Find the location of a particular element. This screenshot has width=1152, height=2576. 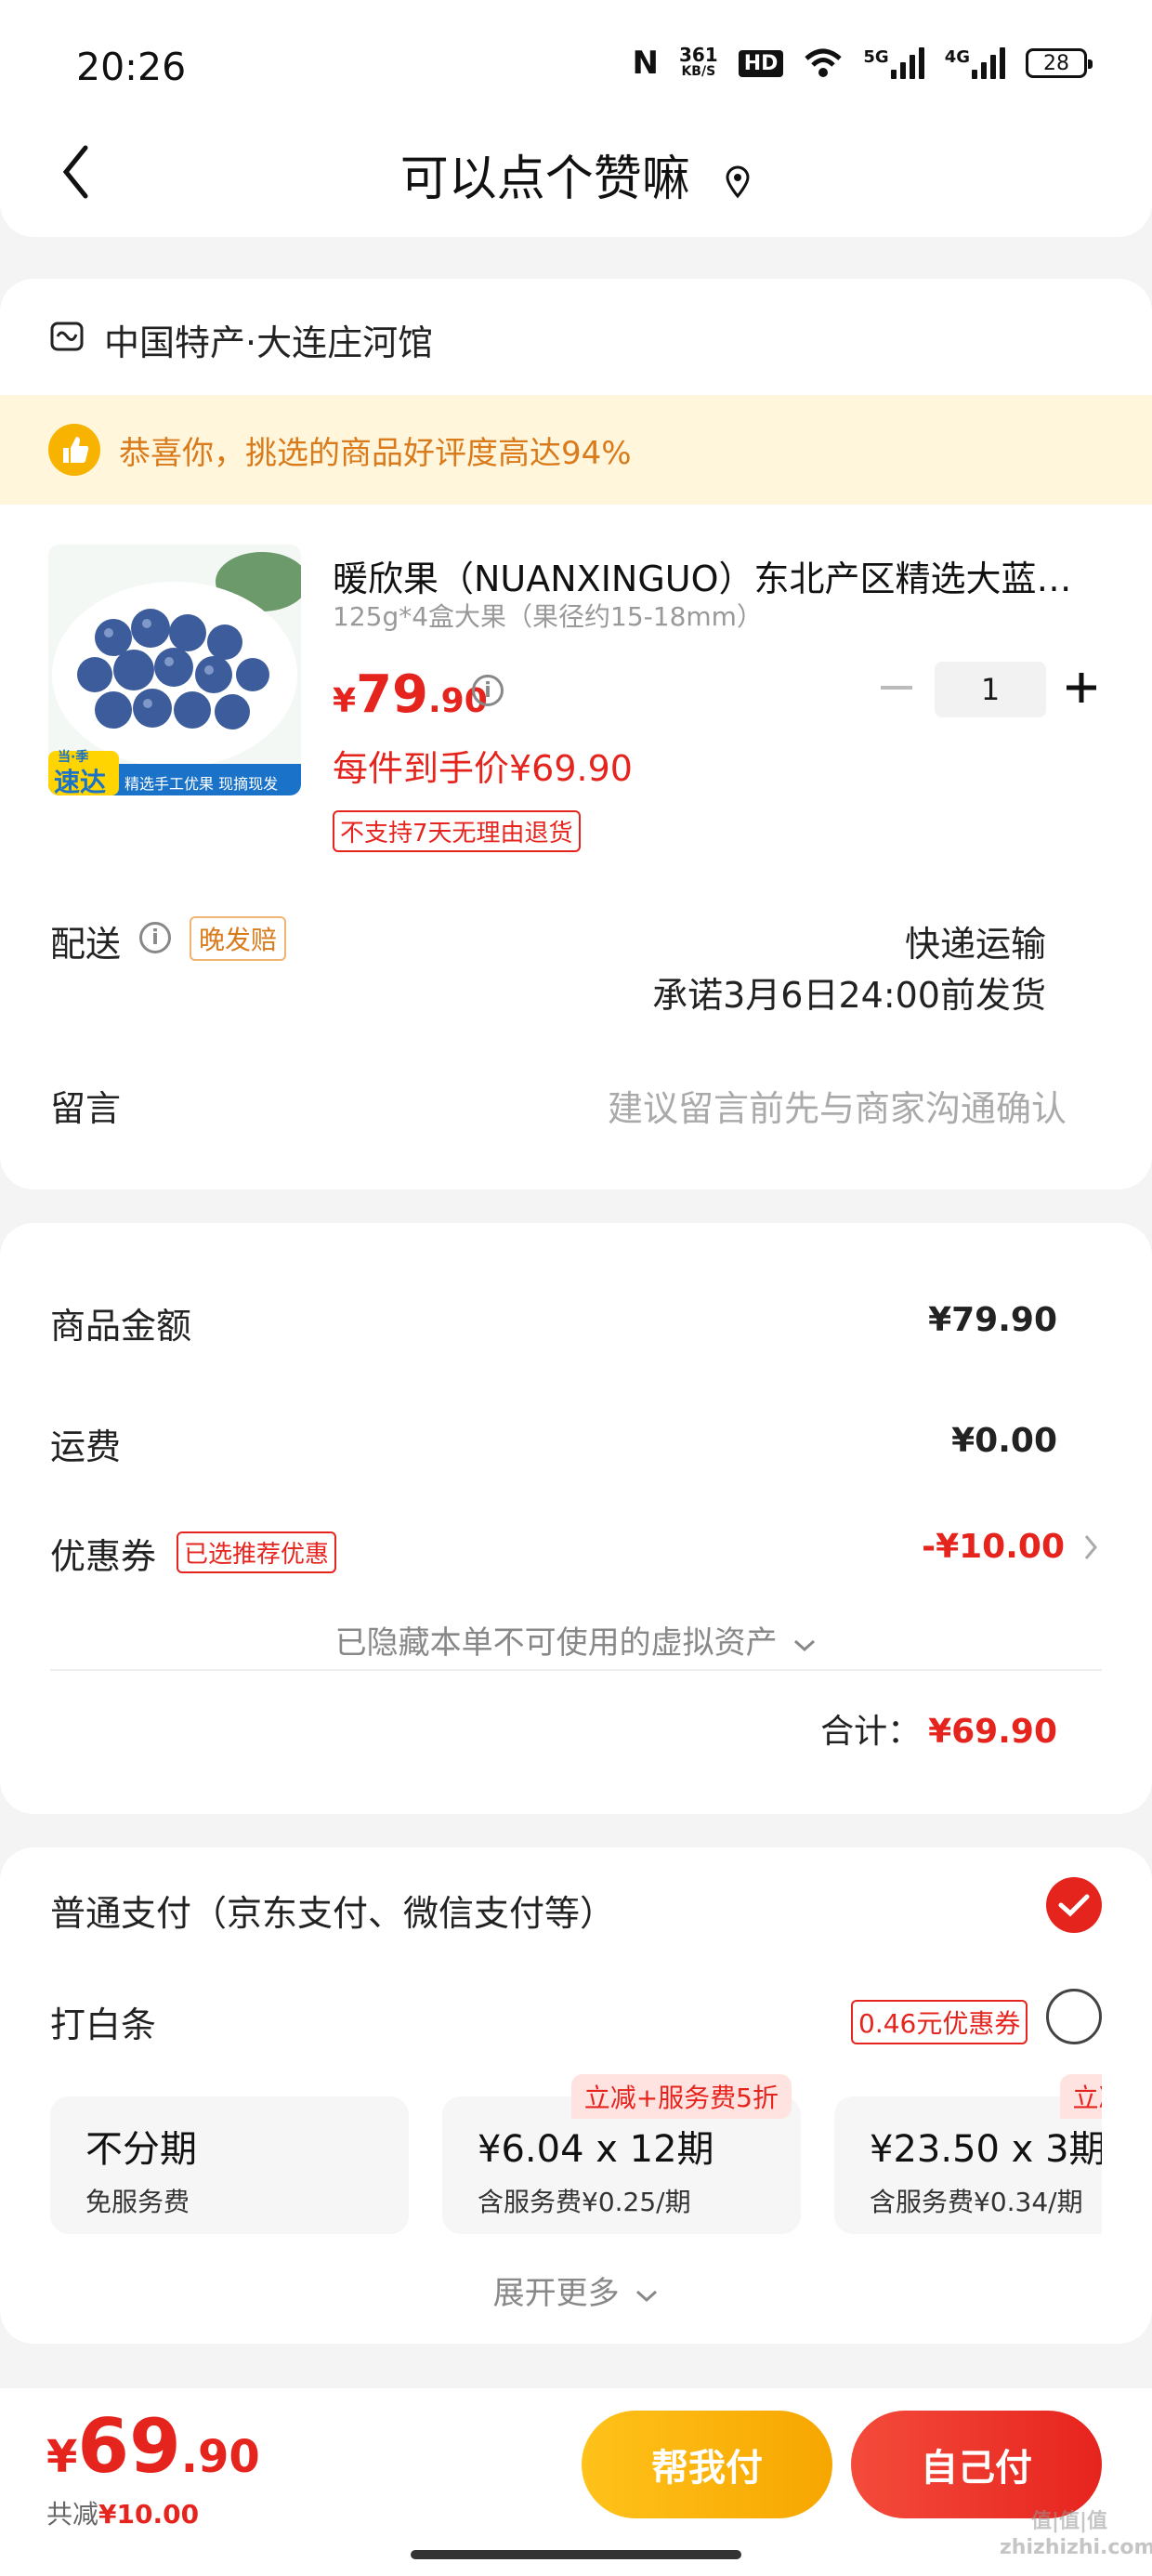

footer-total-price: ¥ 69 .90 is located at coordinates (153, 2446).